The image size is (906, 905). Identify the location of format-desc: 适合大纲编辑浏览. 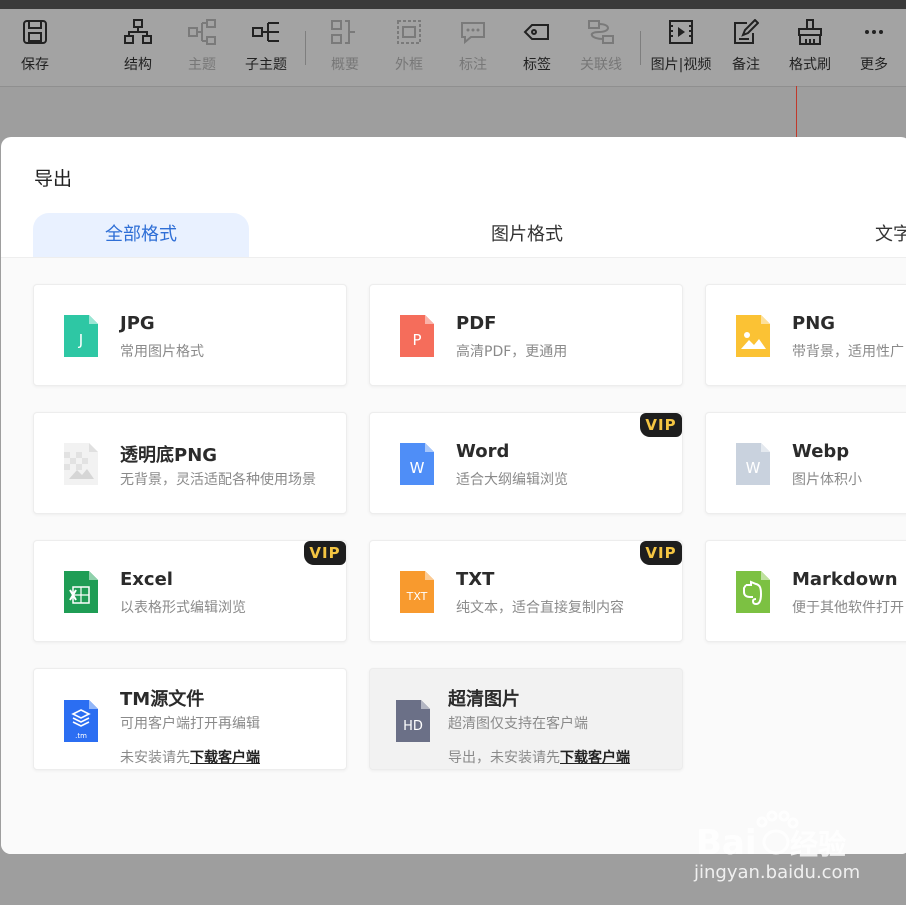
(512, 480).